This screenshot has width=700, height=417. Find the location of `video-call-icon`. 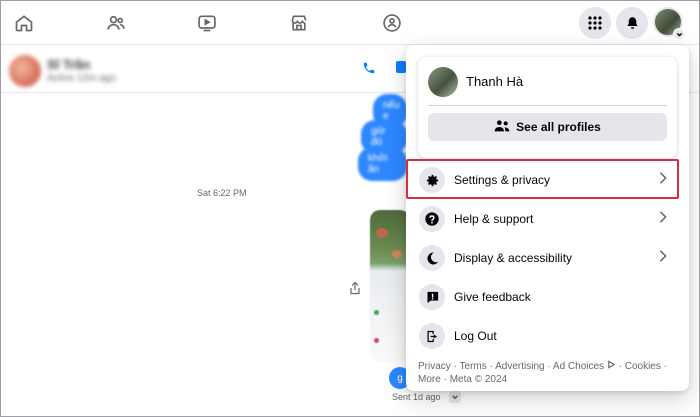

video-call-icon is located at coordinates (401, 67).